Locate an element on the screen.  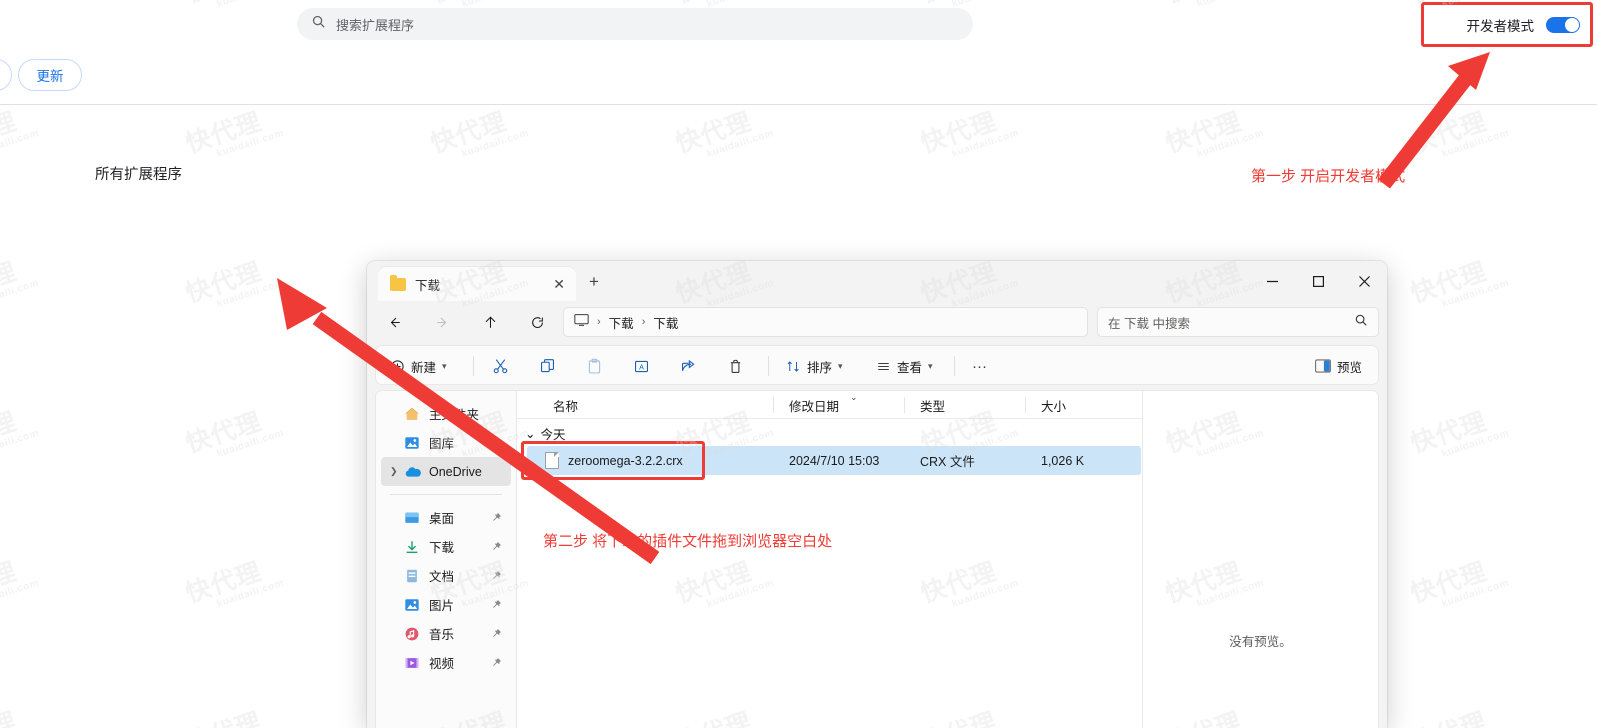
share-button is located at coordinates (688, 366).